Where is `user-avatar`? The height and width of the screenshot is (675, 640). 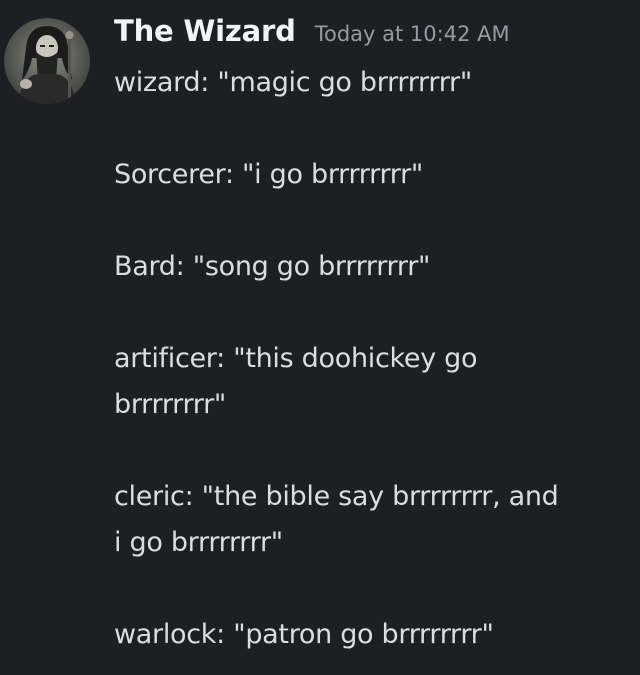
user-avatar is located at coordinates (47, 61).